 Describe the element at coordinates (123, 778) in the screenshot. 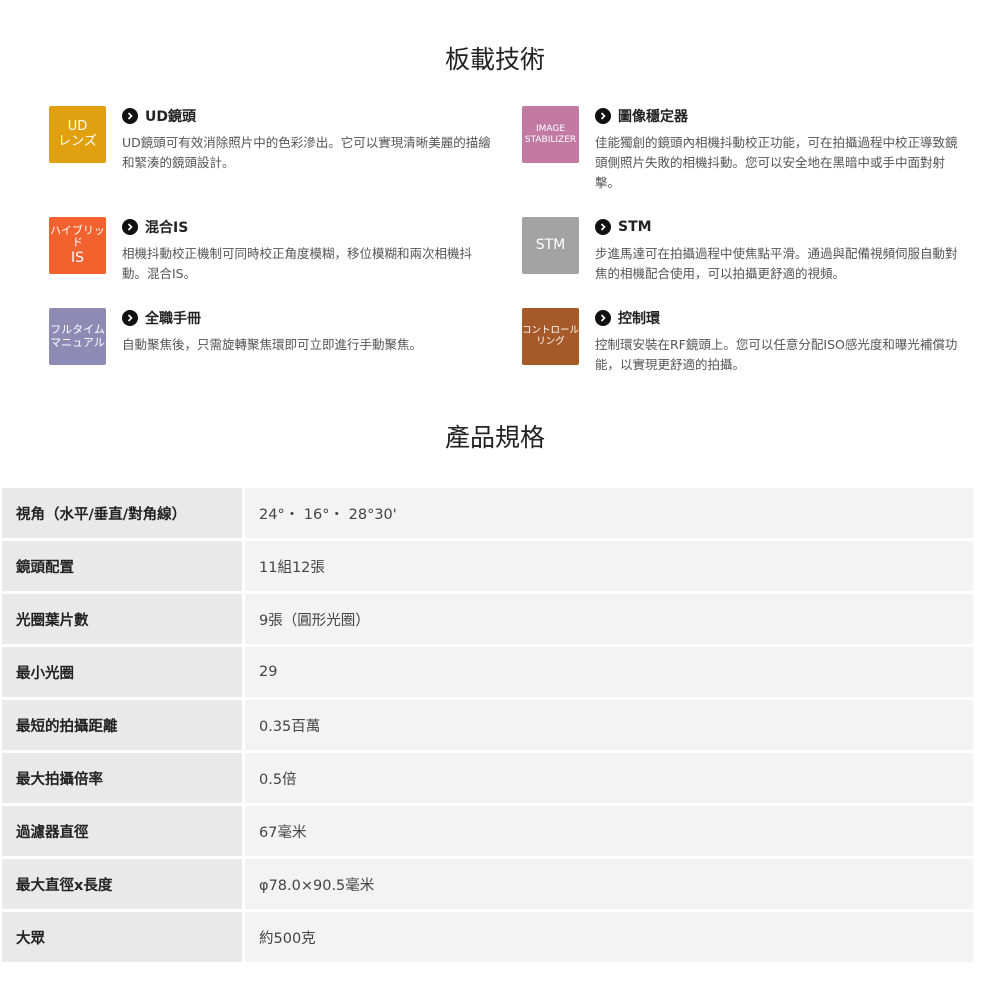

I see `spec-label: 最大拍攝倍率` at that location.